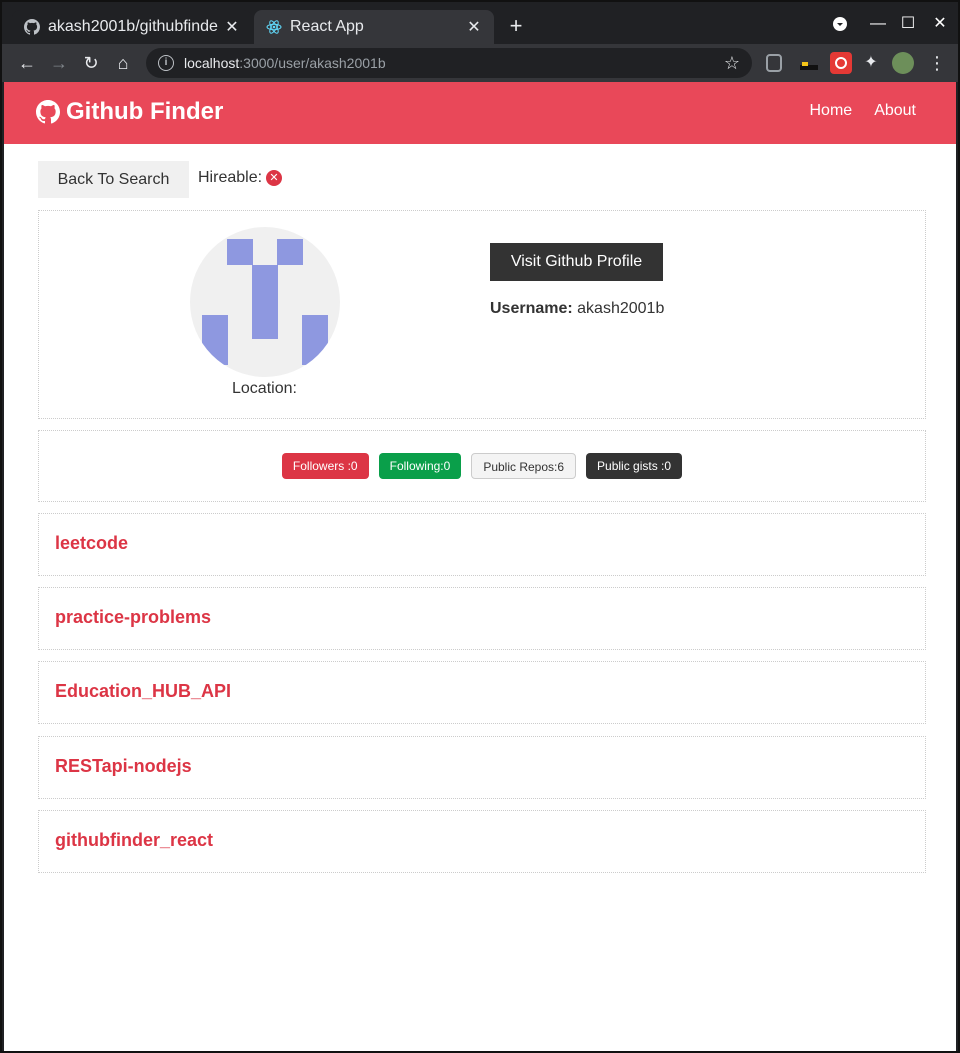 The image size is (960, 1053). I want to click on times-circle-icon: ✕, so click(274, 178).